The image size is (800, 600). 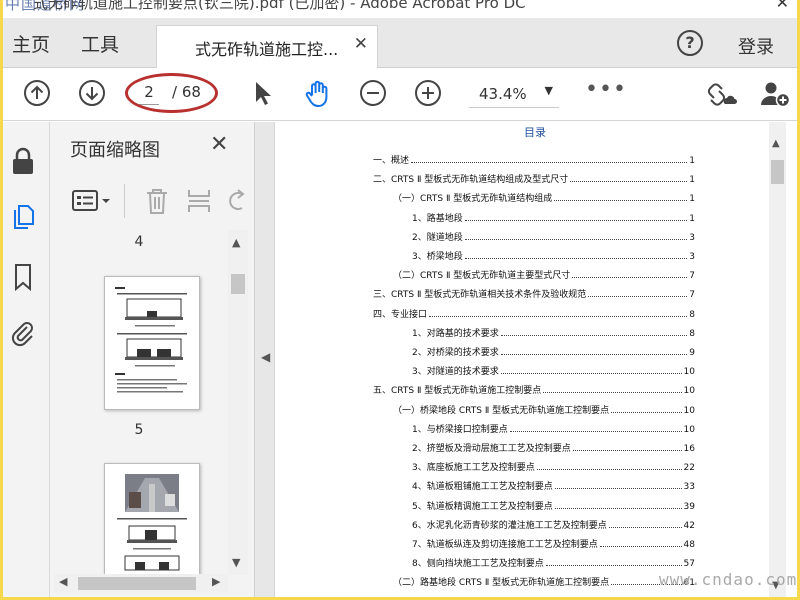 What do you see at coordinates (553, 466) in the screenshot?
I see `toc-entry: 3、底座板施工工艺及控制要点 22` at bounding box center [553, 466].